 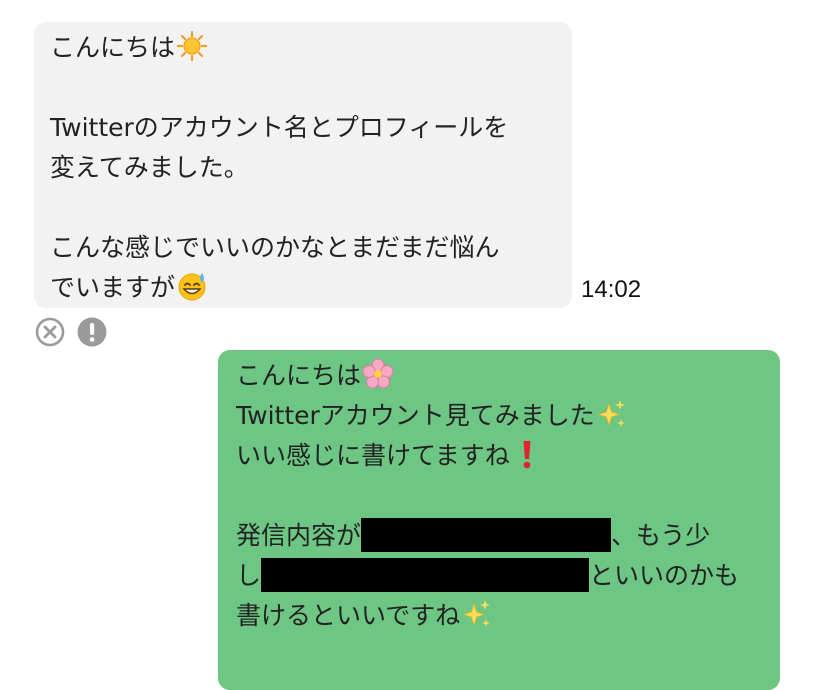 What do you see at coordinates (499, 456) in the screenshot?
I see `message-line: いい感じに書けてますね` at bounding box center [499, 456].